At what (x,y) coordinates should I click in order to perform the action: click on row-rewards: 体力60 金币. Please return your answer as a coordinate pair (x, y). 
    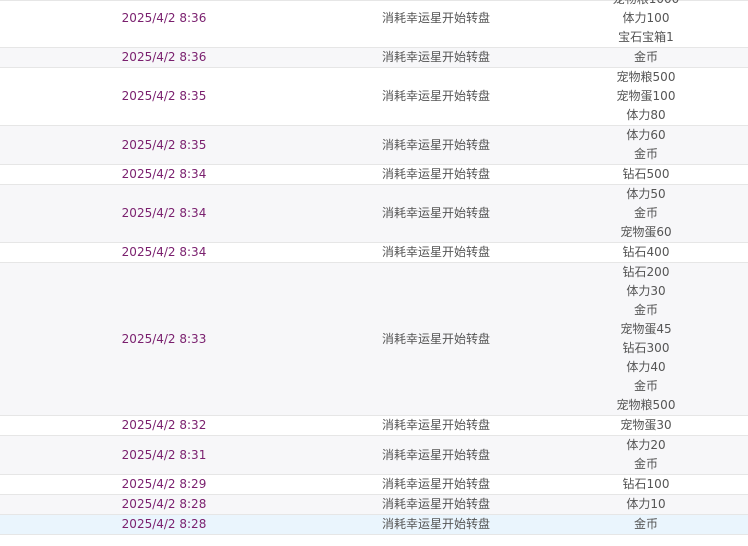
    Looking at the image, I should click on (646, 145).